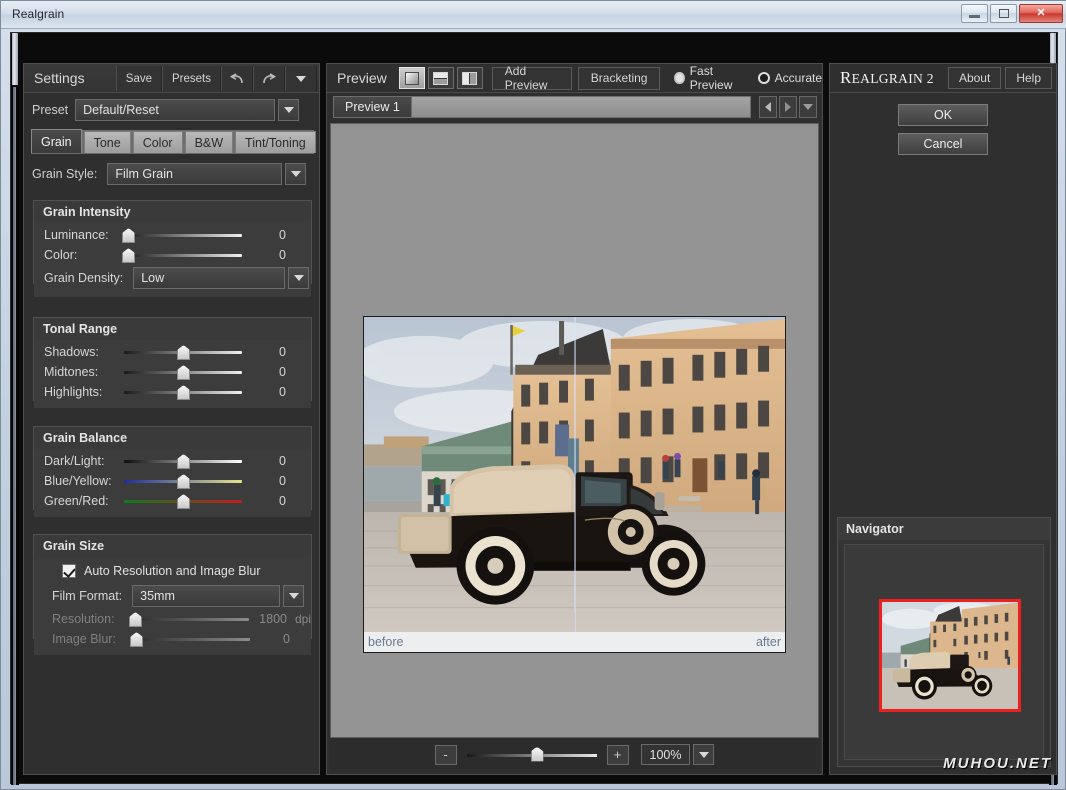 This screenshot has width=1066, height=790. Describe the element at coordinates (78, 481) in the screenshot. I see `row-label: Blue/Yellow:` at that location.